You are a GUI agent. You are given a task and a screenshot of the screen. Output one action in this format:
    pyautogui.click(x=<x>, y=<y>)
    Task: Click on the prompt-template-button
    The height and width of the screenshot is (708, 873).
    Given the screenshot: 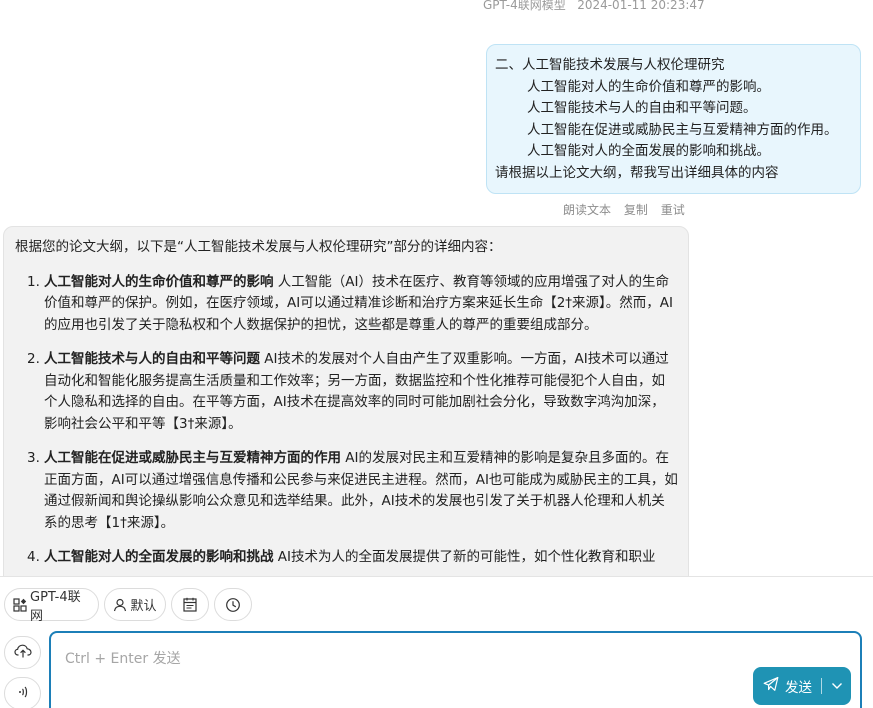 What is the action you would take?
    pyautogui.click(x=190, y=604)
    